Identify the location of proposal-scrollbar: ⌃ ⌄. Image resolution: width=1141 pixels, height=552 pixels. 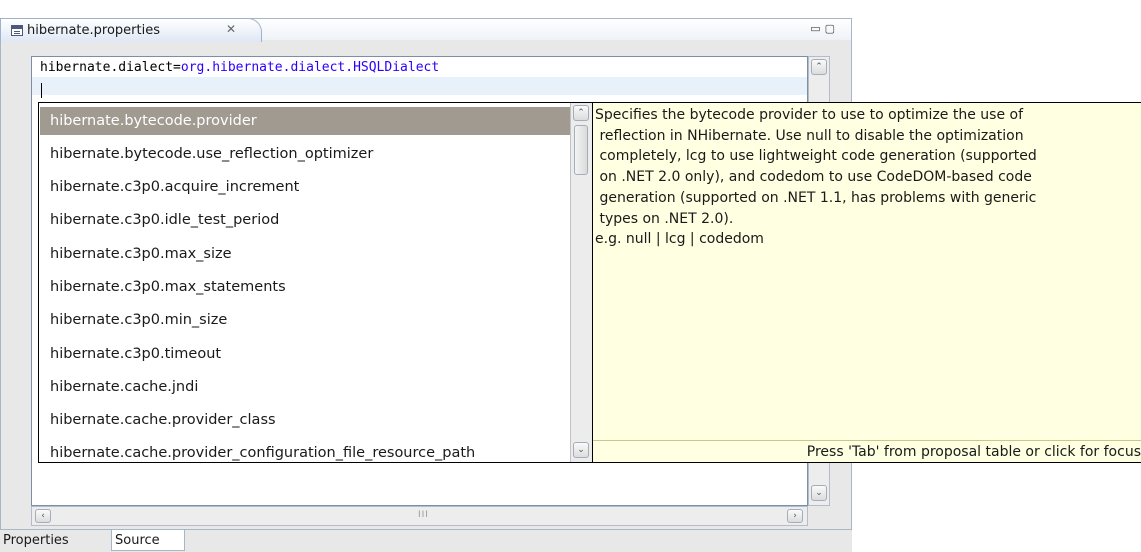
(581, 282).